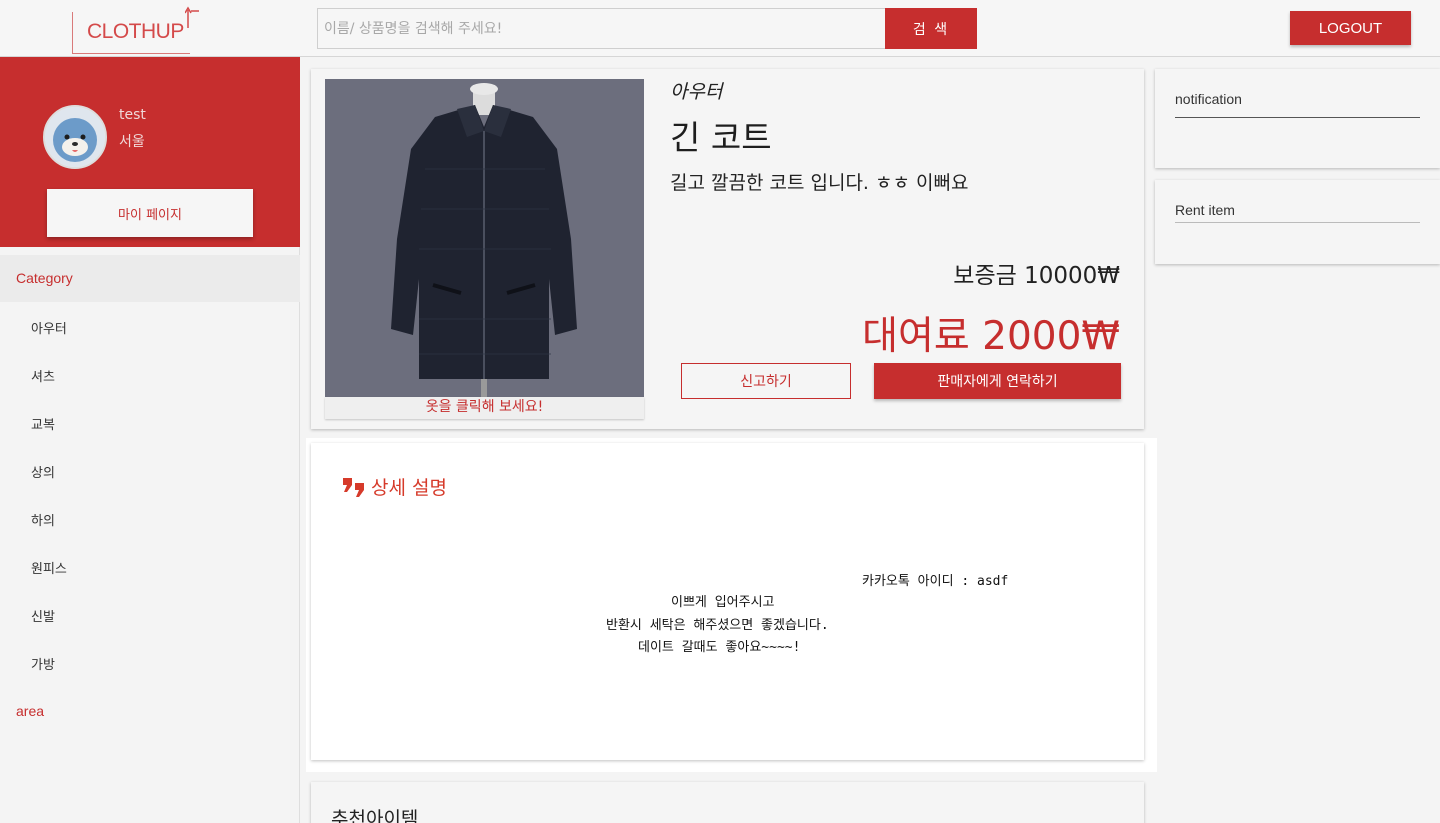 The image size is (1440, 823). Describe the element at coordinates (1208, 99) in the screenshot. I see `notification-title: notification` at that location.